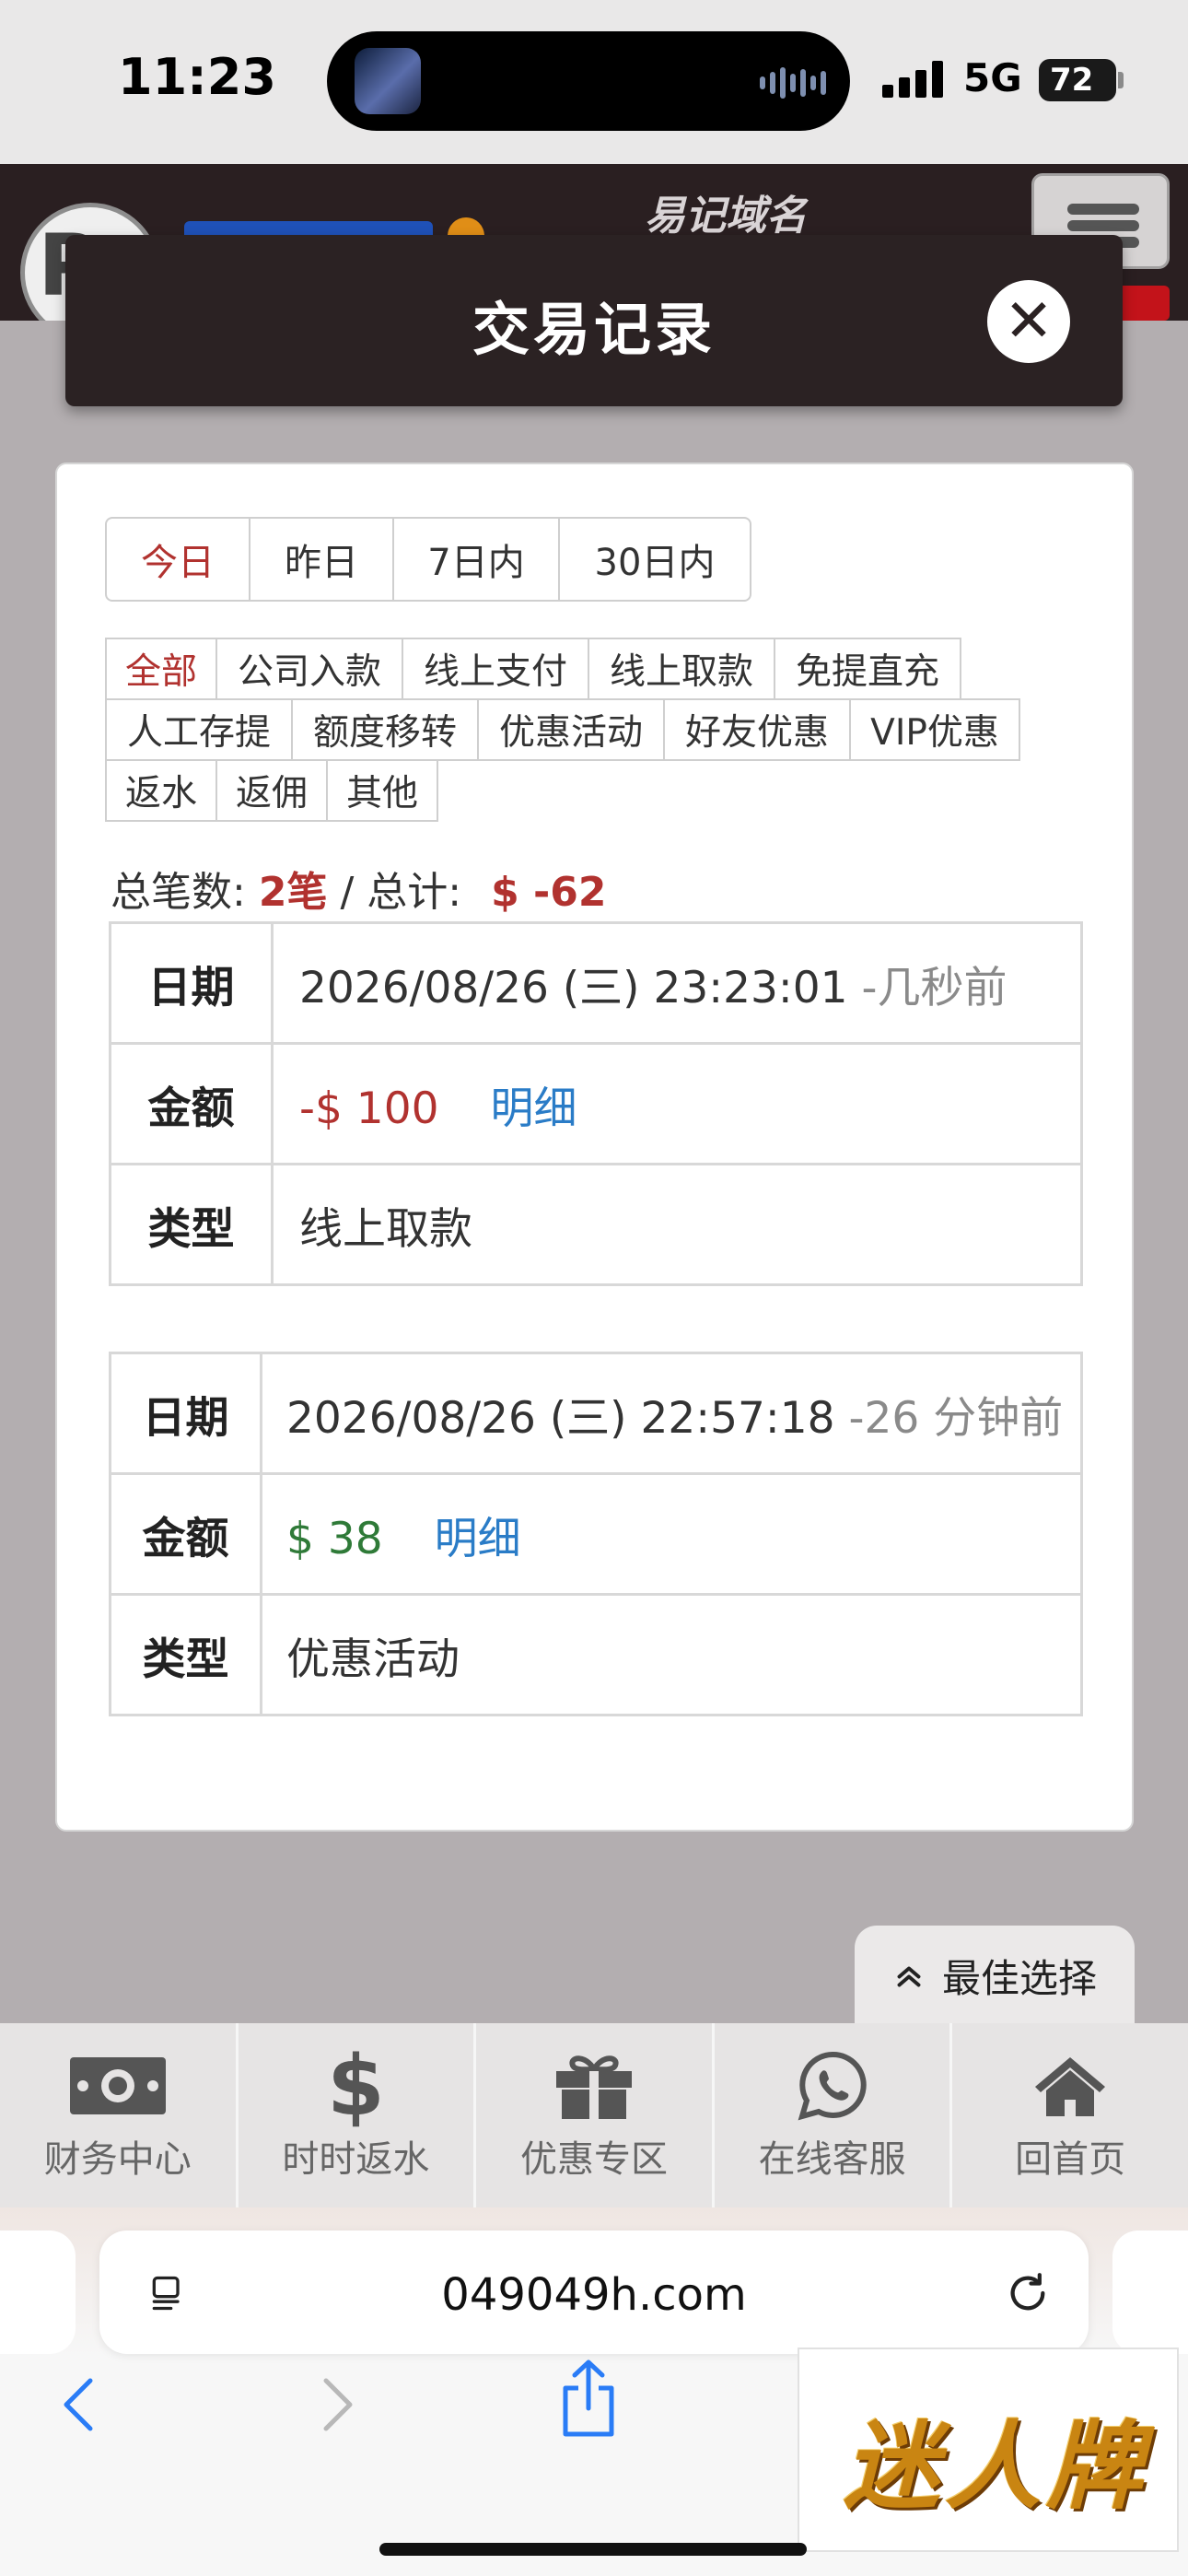 Image resolution: width=1188 pixels, height=2576 pixels. What do you see at coordinates (909, 1977) in the screenshot?
I see `double-chevron-up-icon` at bounding box center [909, 1977].